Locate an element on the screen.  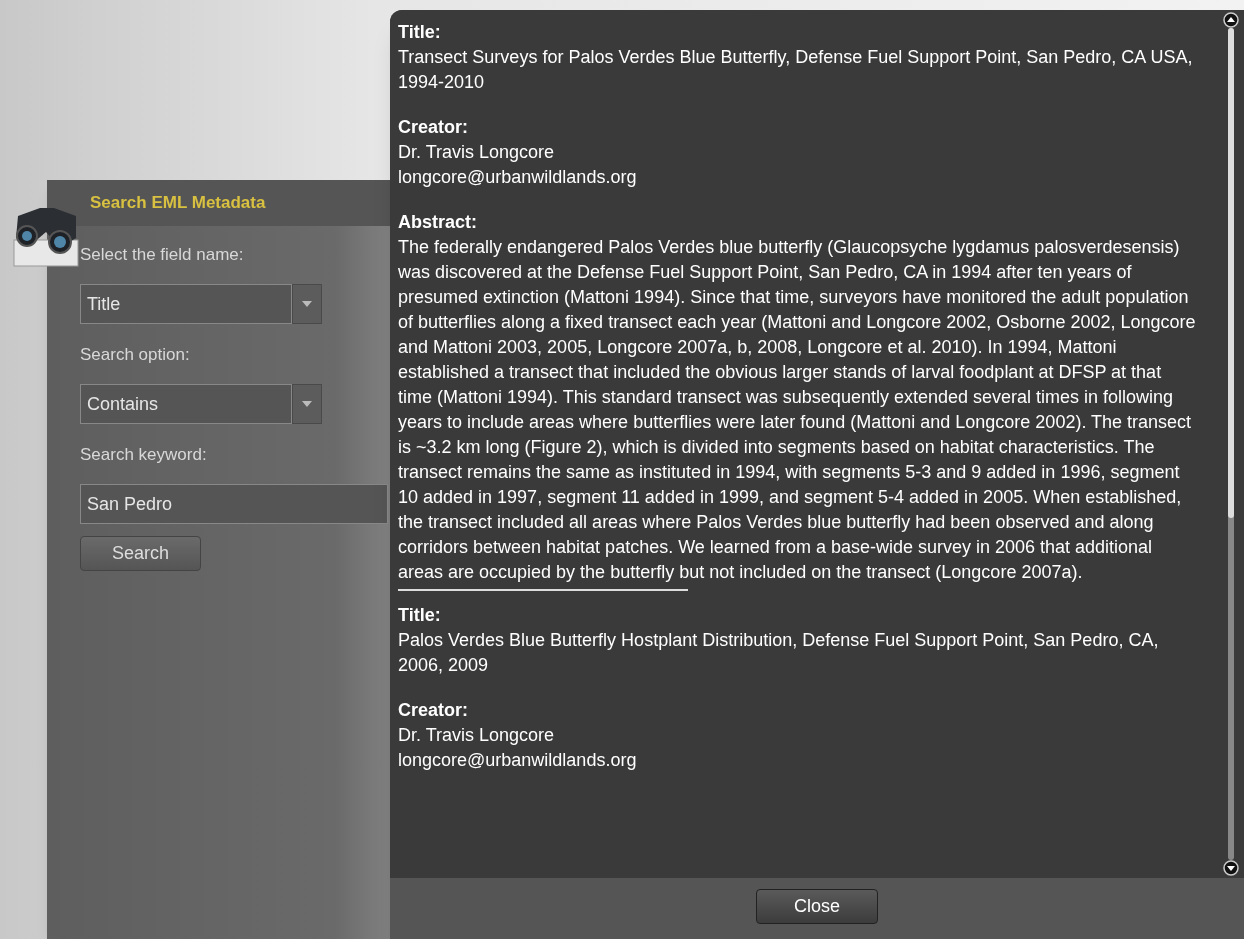
scrollbar-thumb is located at coordinates (1231, 273).